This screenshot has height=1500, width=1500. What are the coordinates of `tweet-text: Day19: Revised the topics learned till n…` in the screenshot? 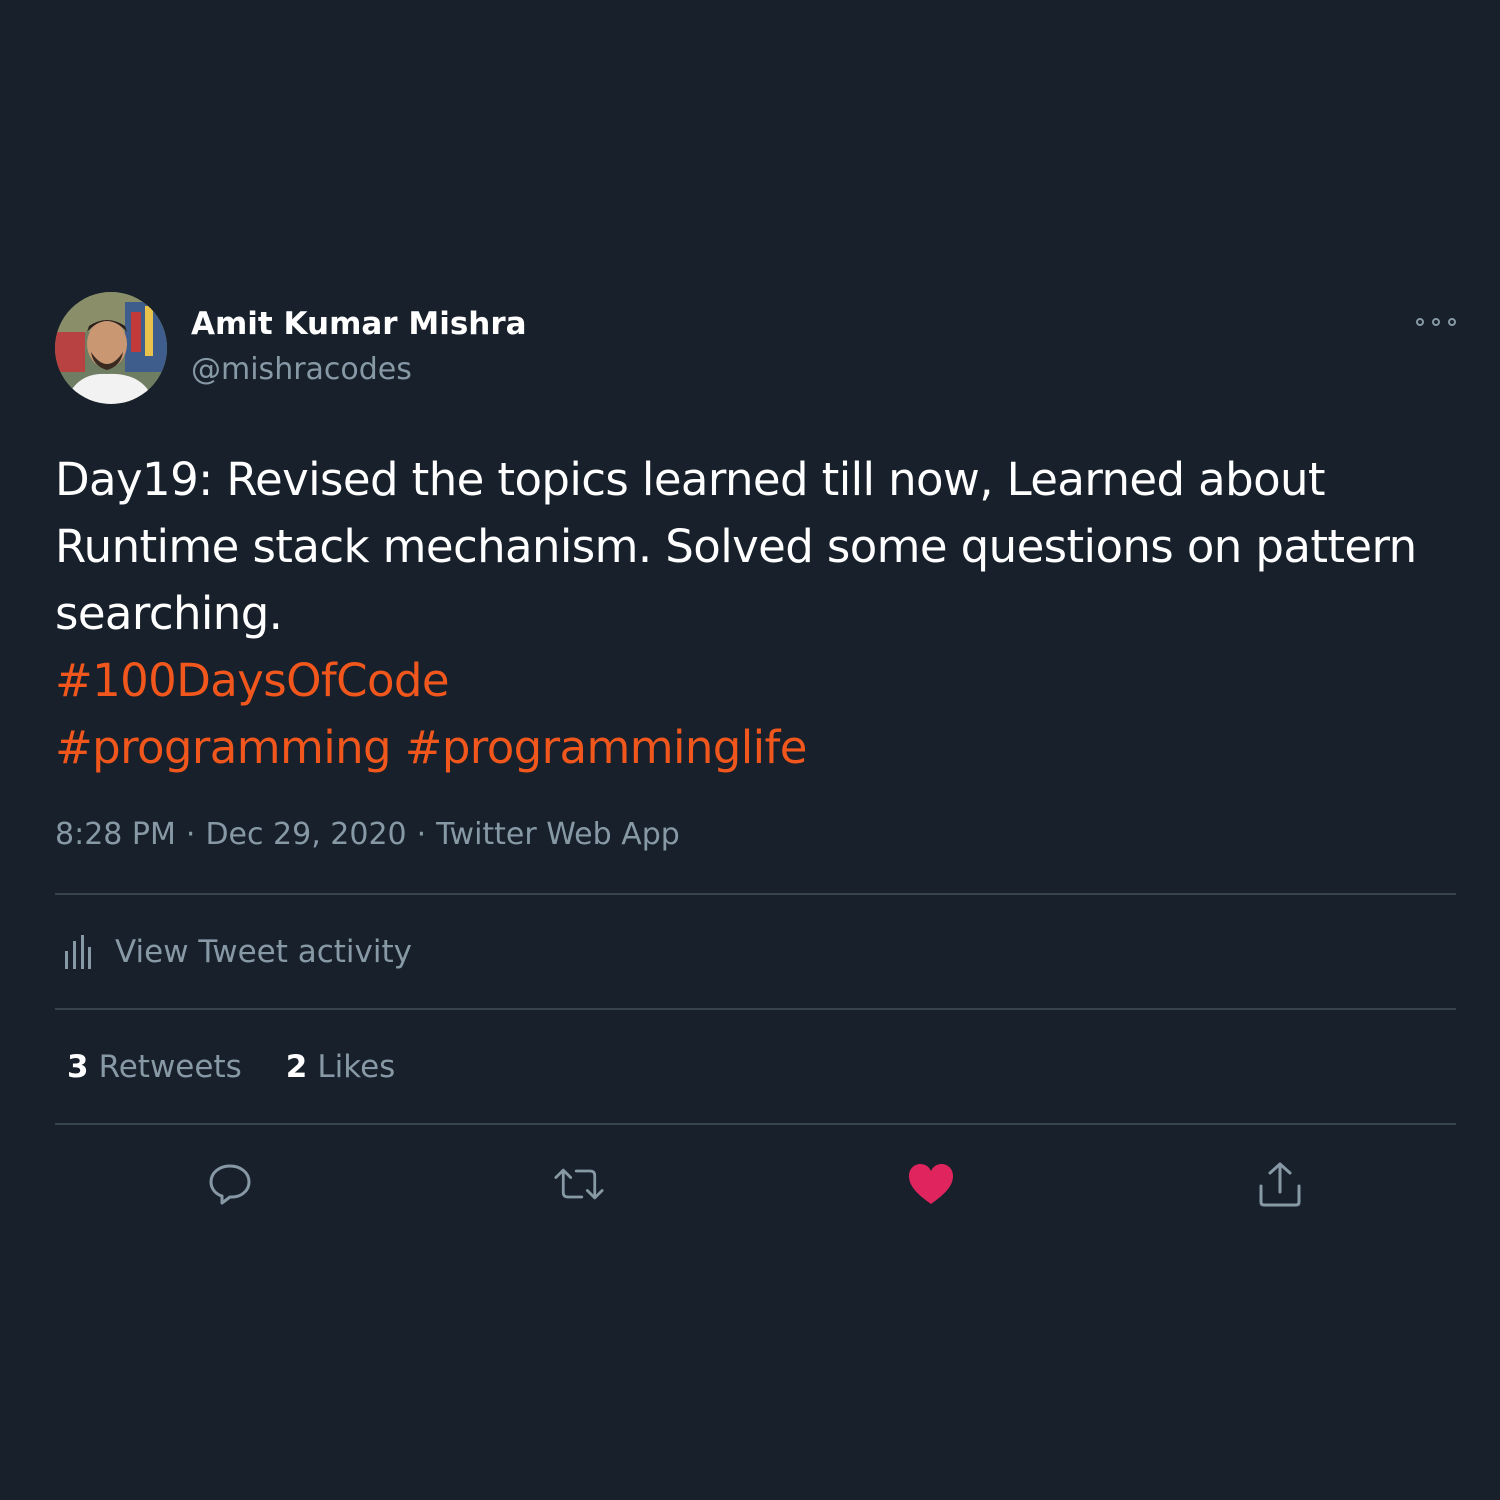 It's located at (736, 546).